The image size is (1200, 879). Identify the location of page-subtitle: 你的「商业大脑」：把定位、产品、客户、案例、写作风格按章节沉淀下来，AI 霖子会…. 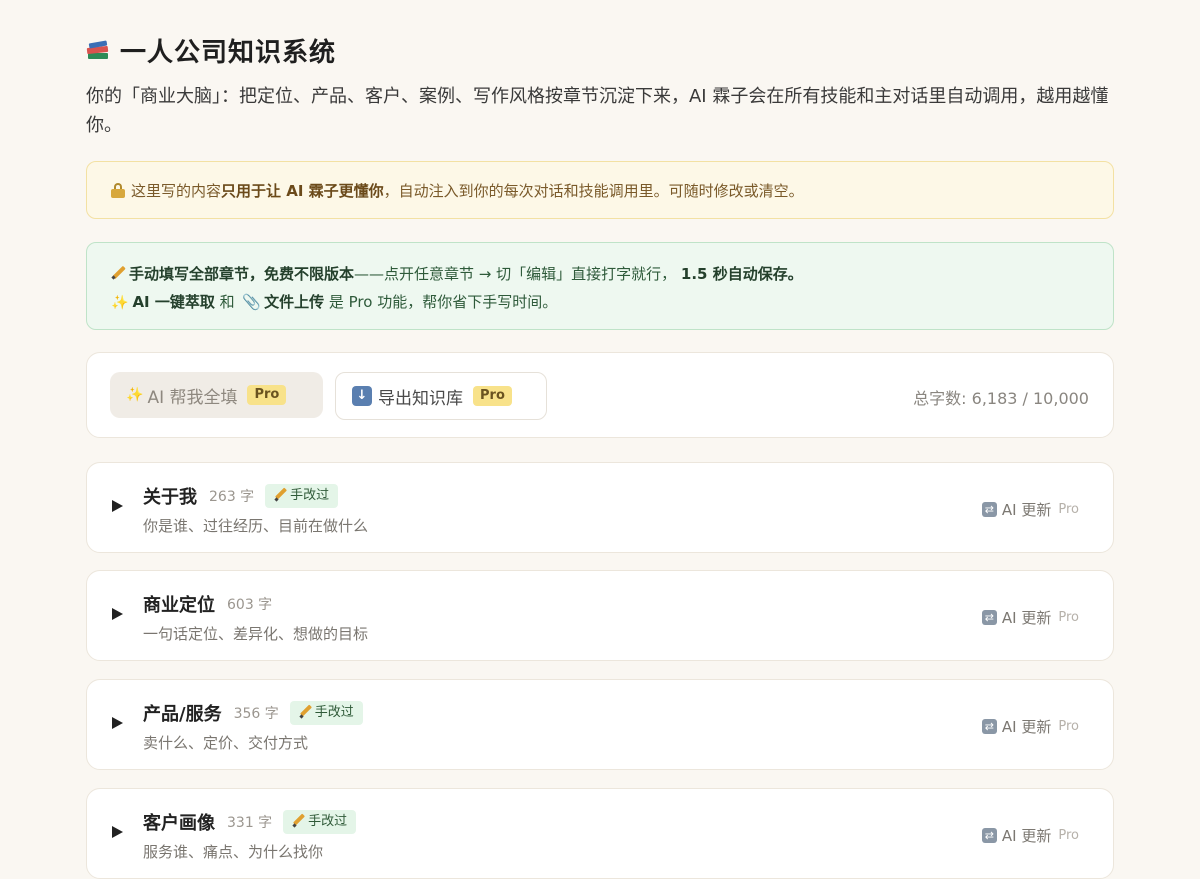
(597, 111).